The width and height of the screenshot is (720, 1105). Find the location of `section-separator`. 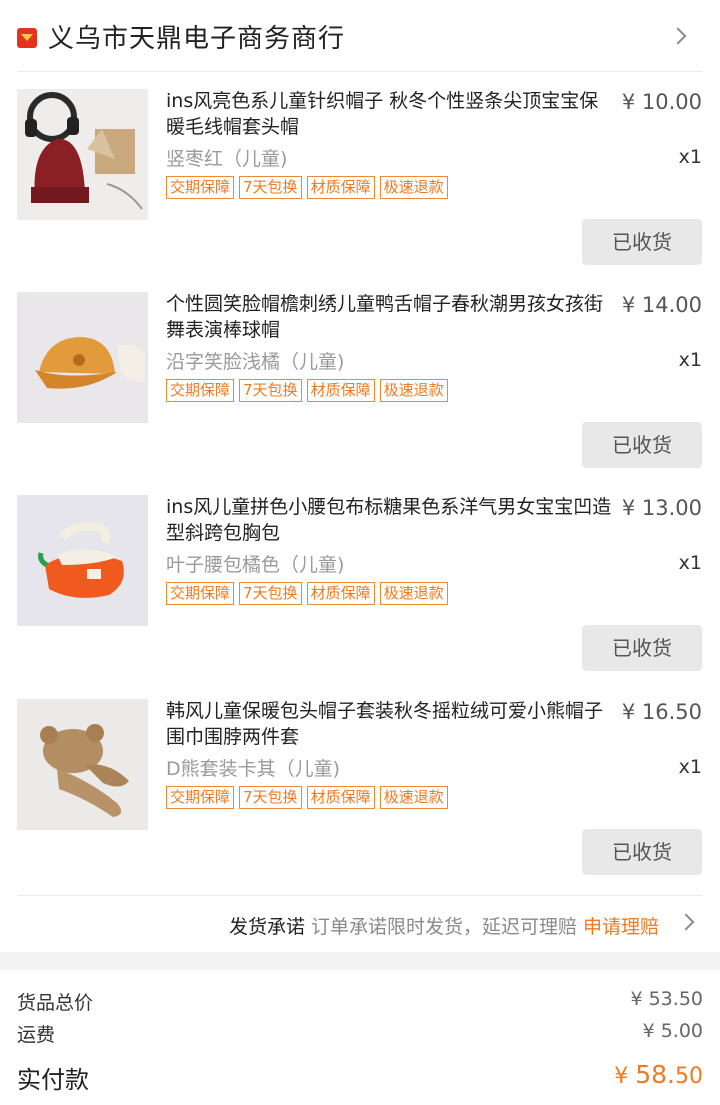

section-separator is located at coordinates (360, 961).